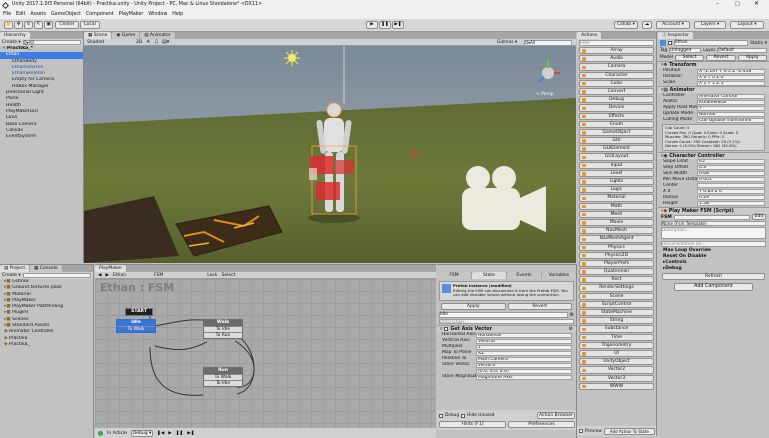 The height and width of the screenshot is (438, 769). Describe the element at coordinates (41, 137) in the screenshot. I see `hierarchy-item: EventSystem` at that location.